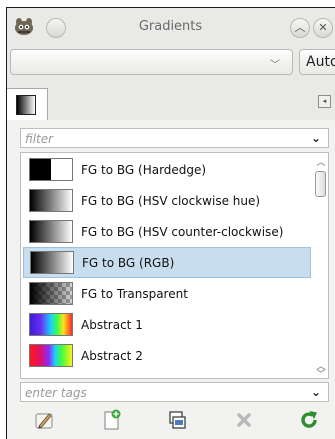 The image size is (335, 439). What do you see at coordinates (244, 420) in the screenshot?
I see `delete-icon` at bounding box center [244, 420].